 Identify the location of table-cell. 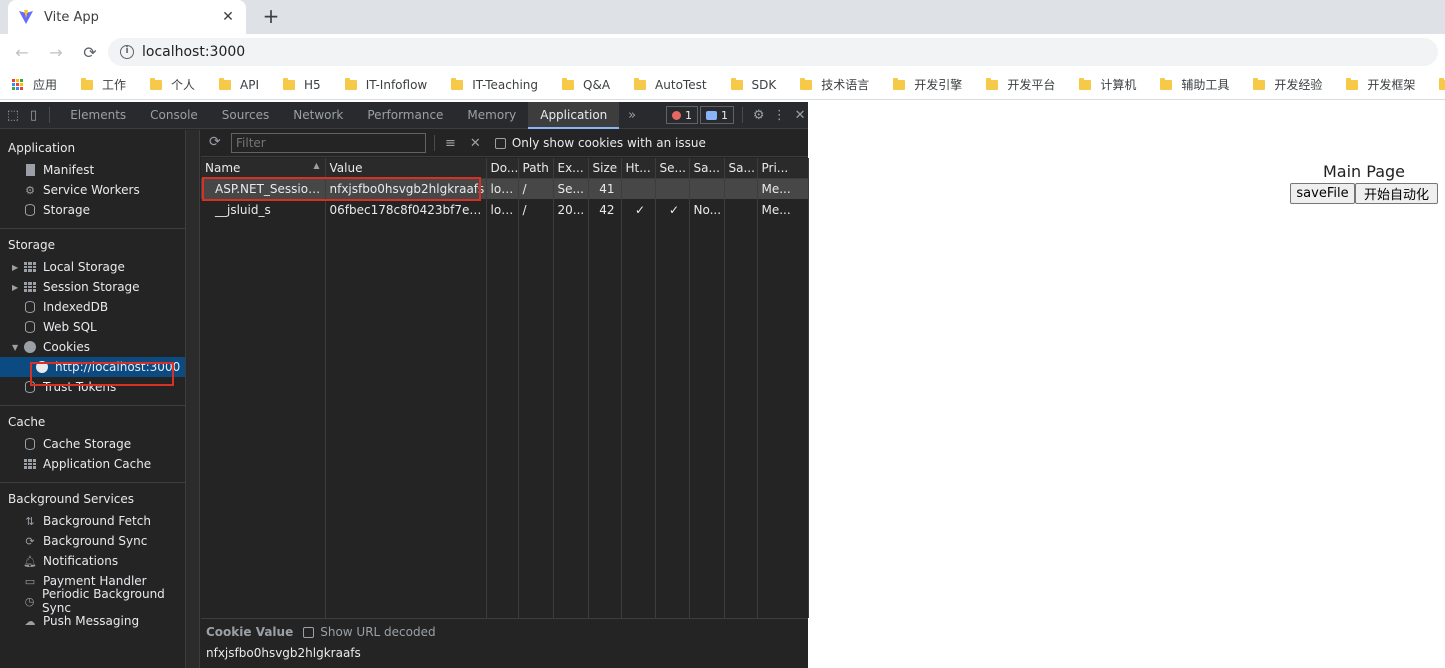
(741, 188).